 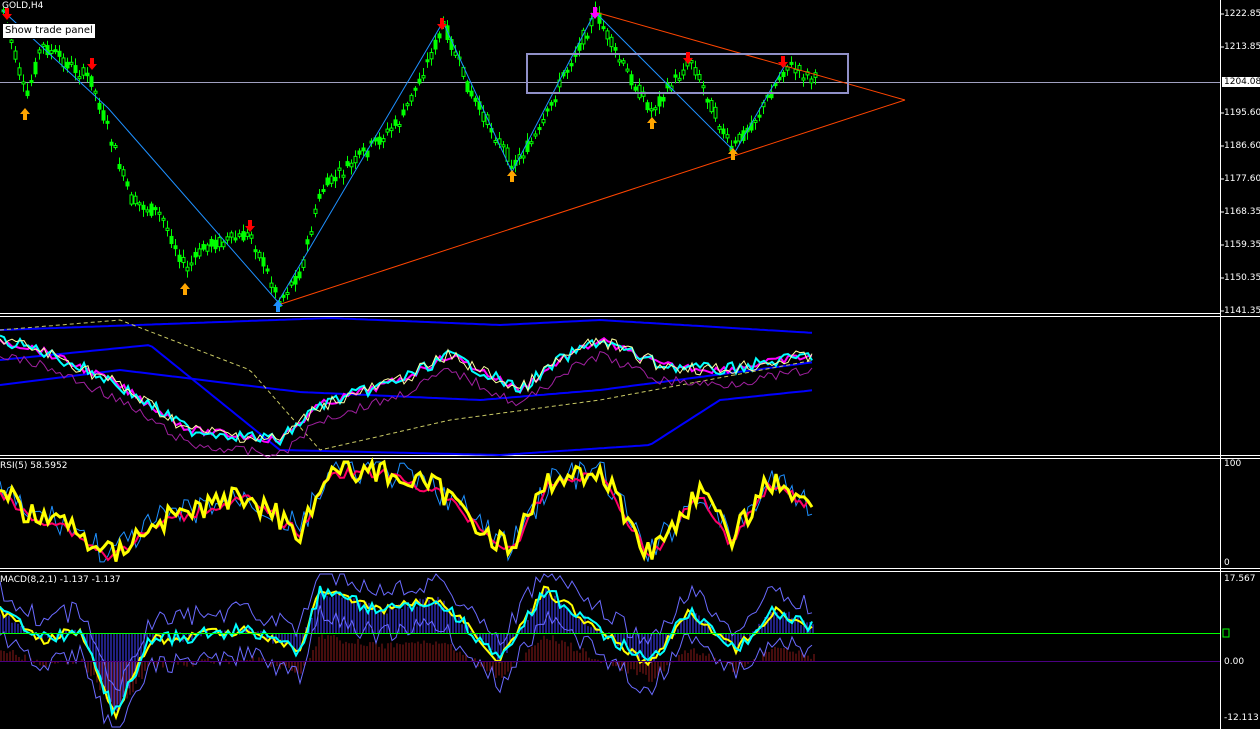 I want to click on symbol-label: GOLD,H4, so click(x=23, y=6).